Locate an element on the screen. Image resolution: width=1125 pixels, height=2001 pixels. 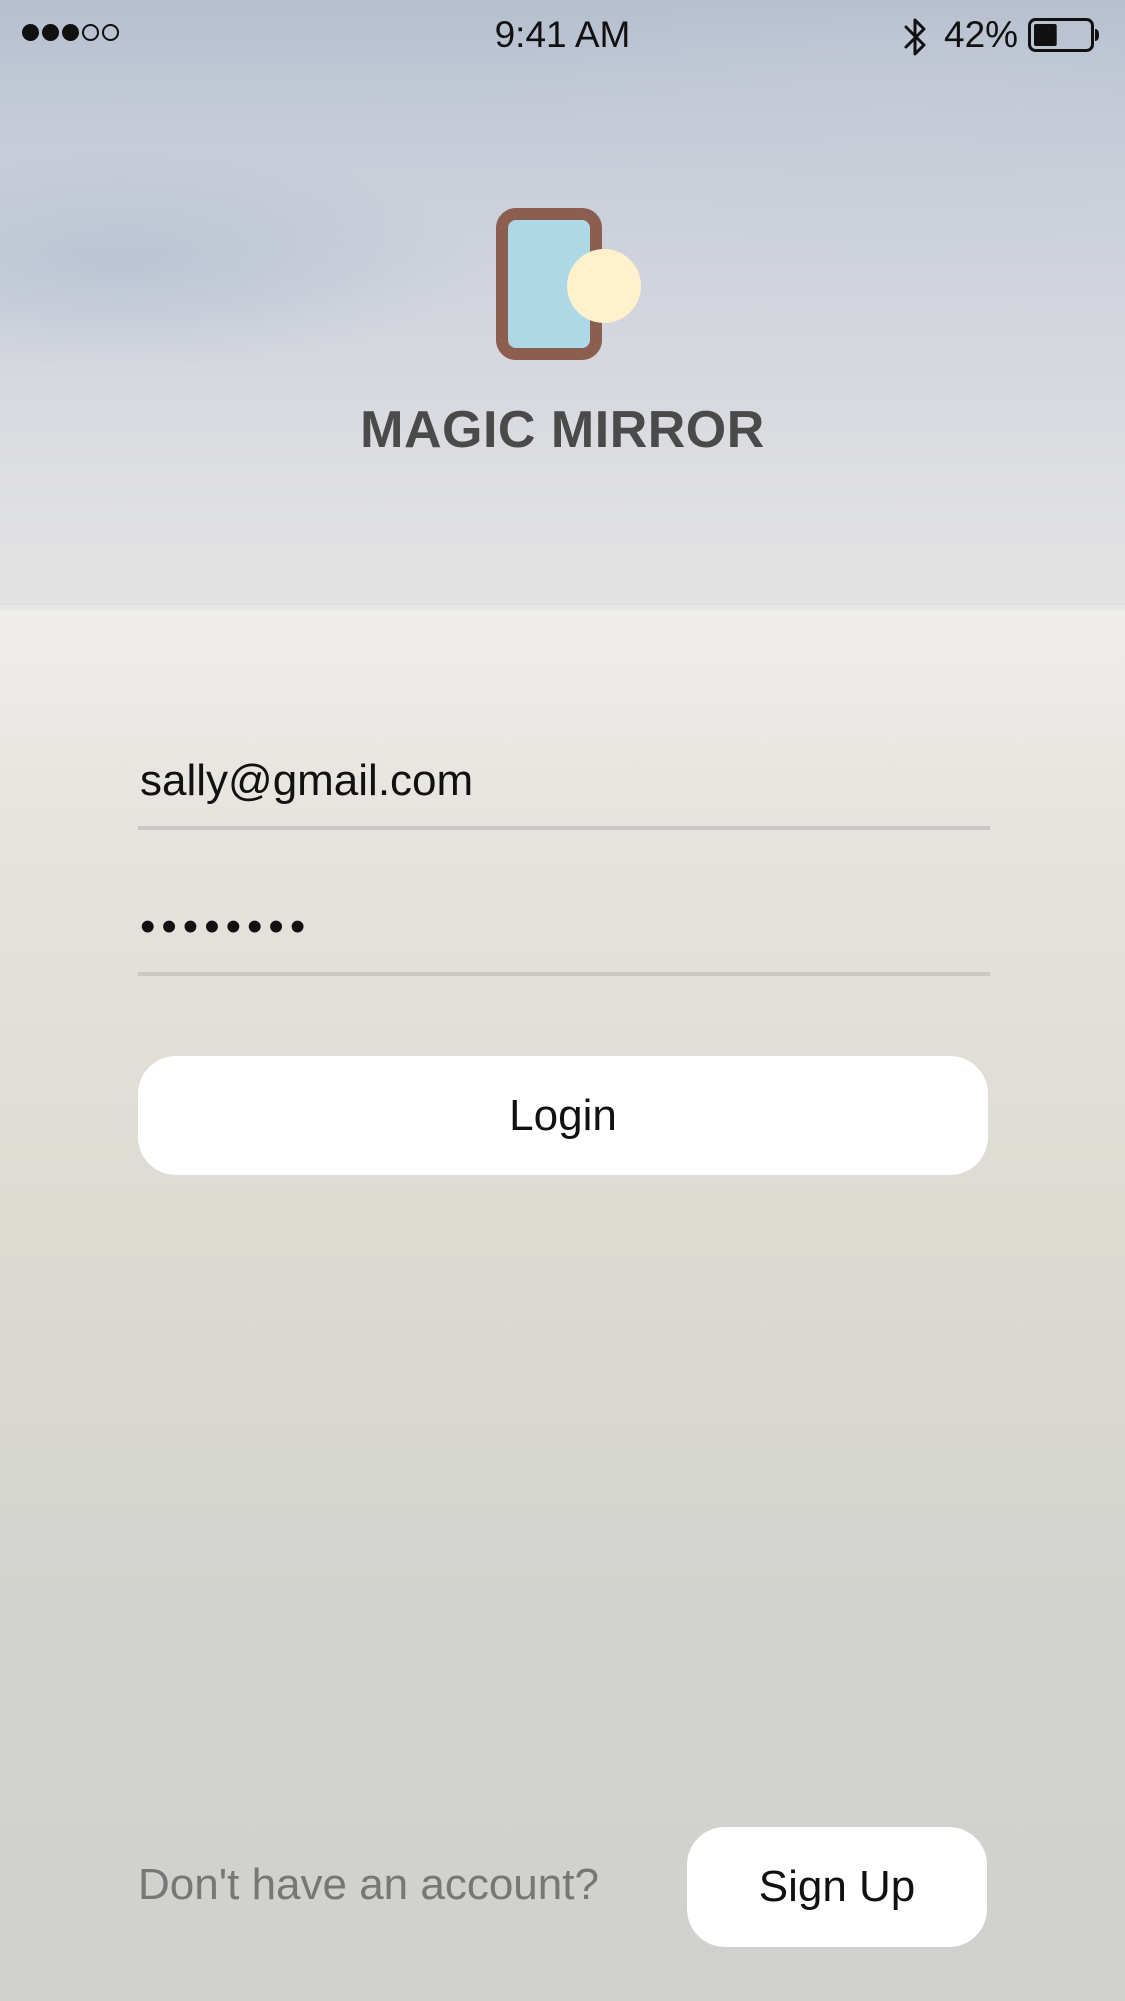
password-field is located at coordinates (564, 926).